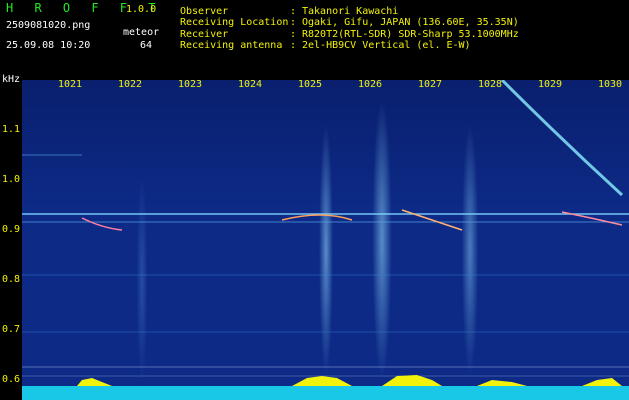 The width and height of the screenshot is (629, 400). Describe the element at coordinates (11, 229) in the screenshot. I see `y-tick-label: 0.9` at that location.